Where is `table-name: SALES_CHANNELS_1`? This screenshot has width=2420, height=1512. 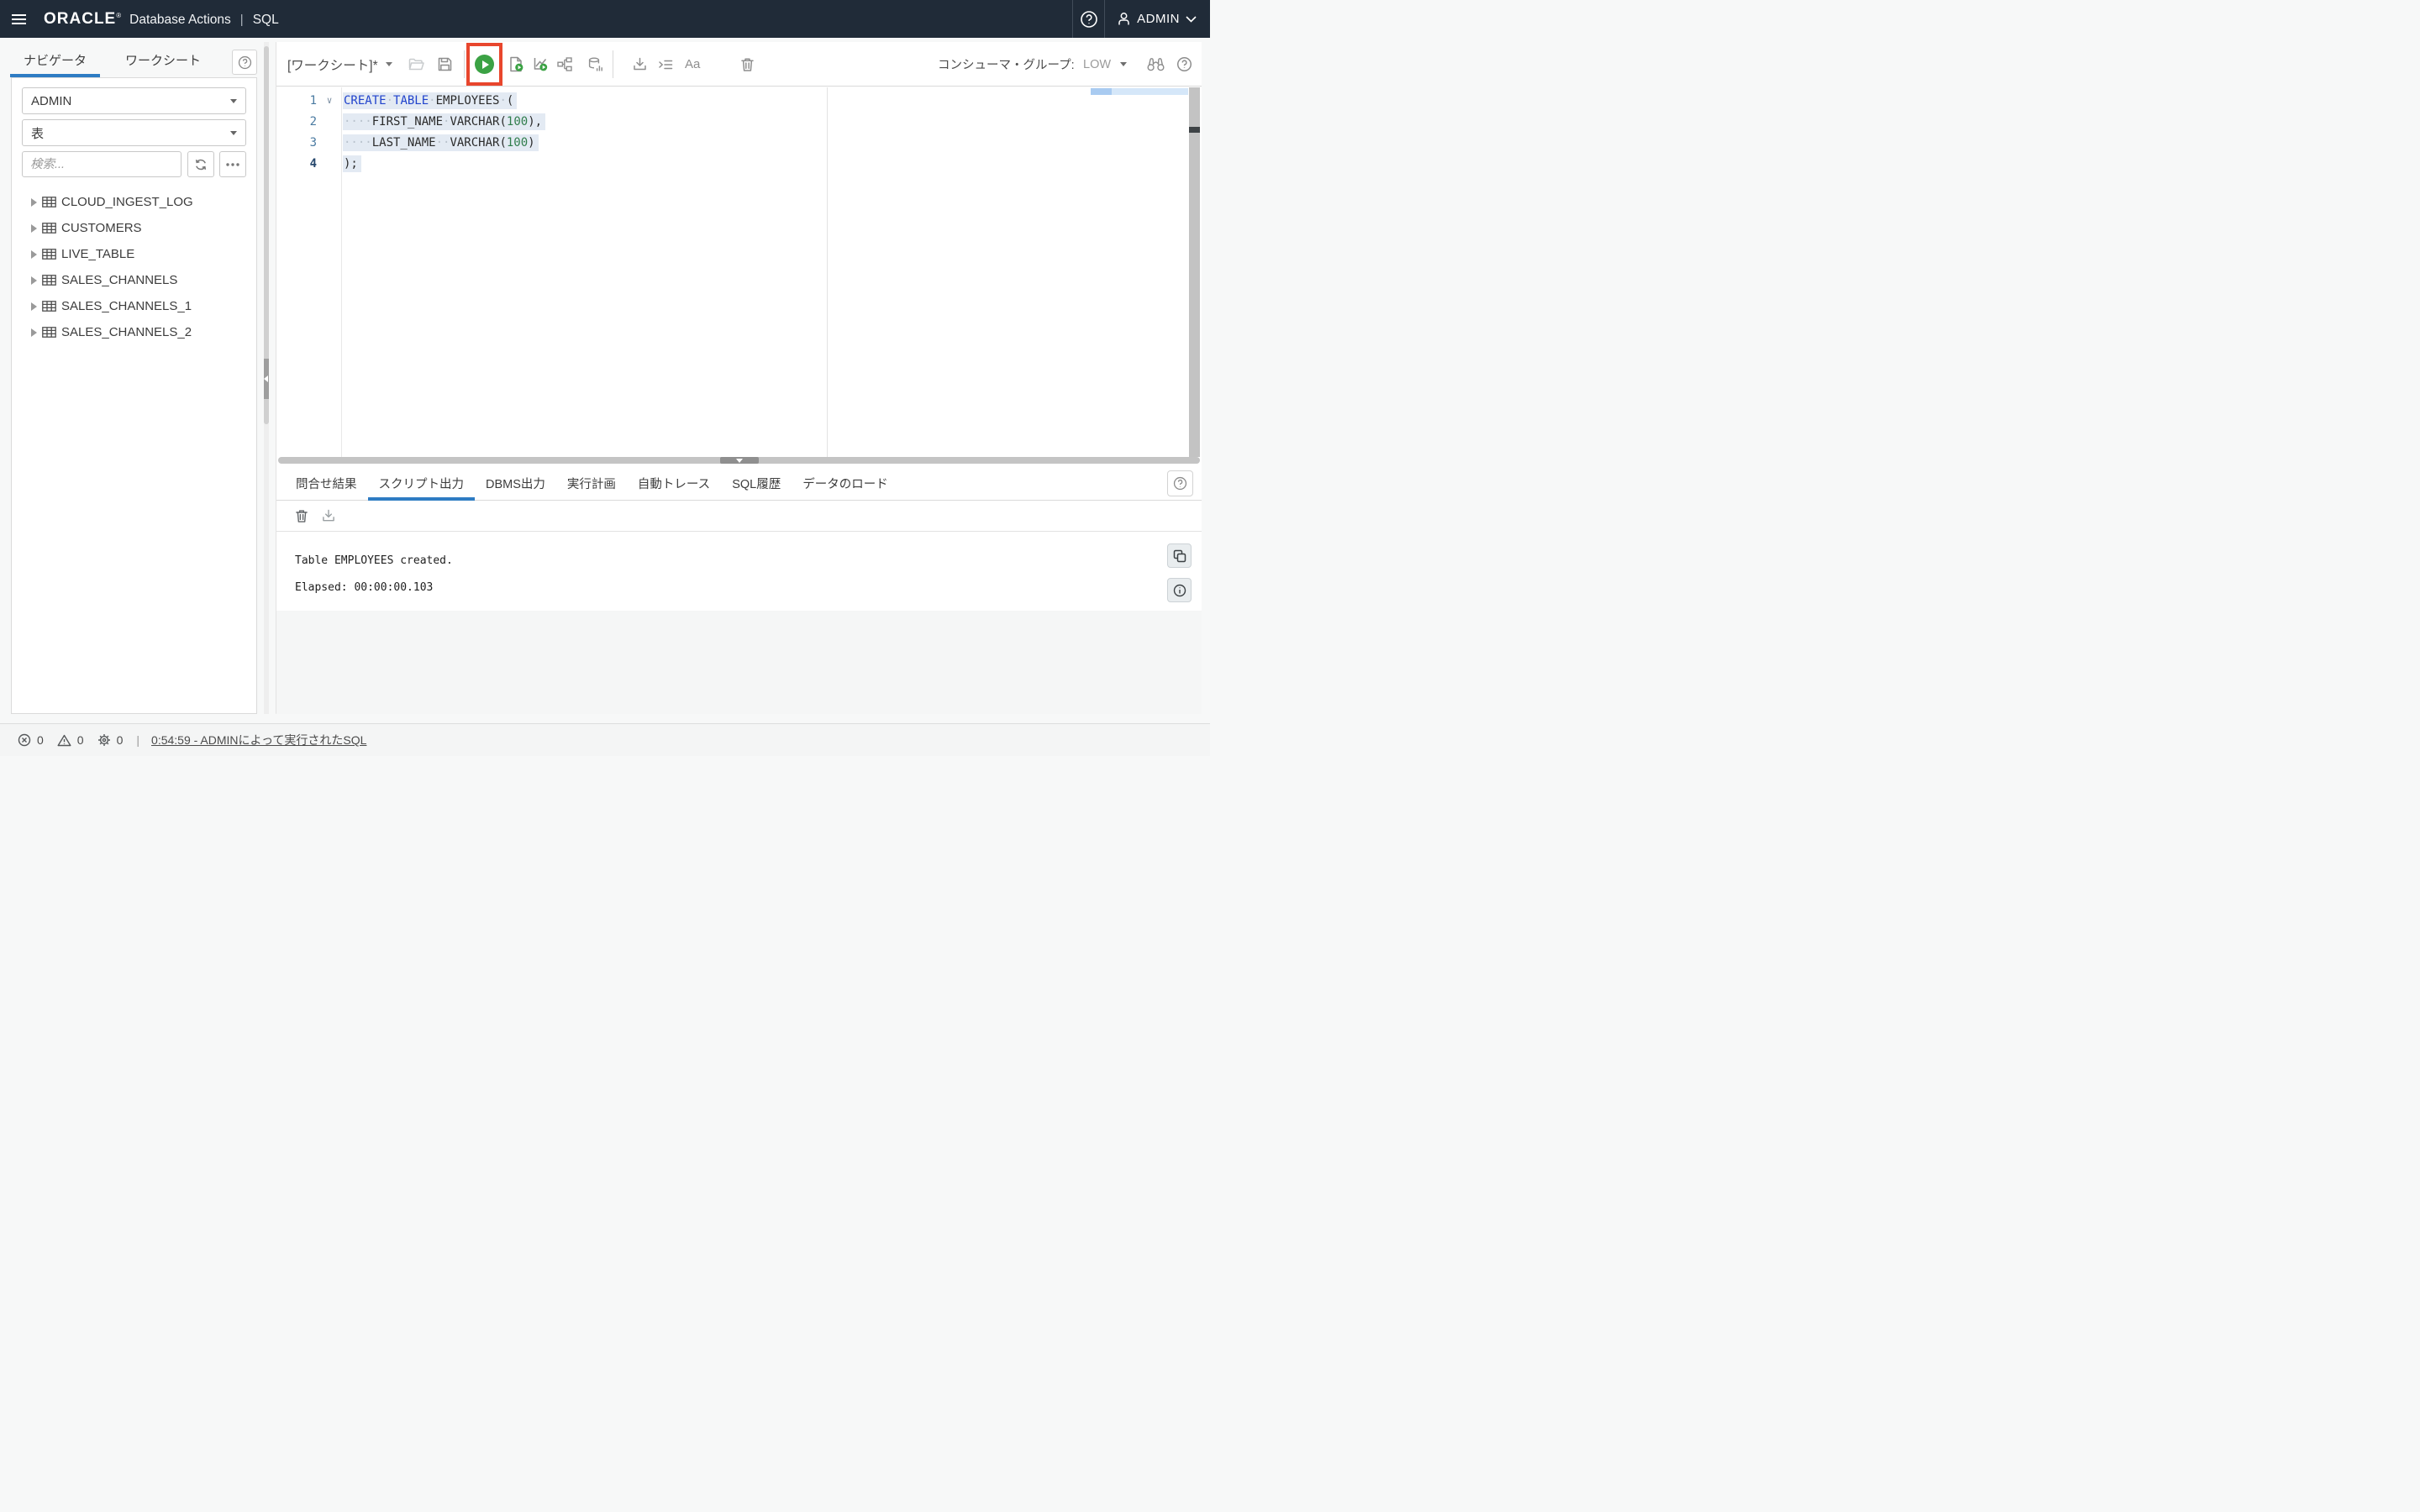
table-name: SALES_CHANNELS_1 is located at coordinates (127, 306).